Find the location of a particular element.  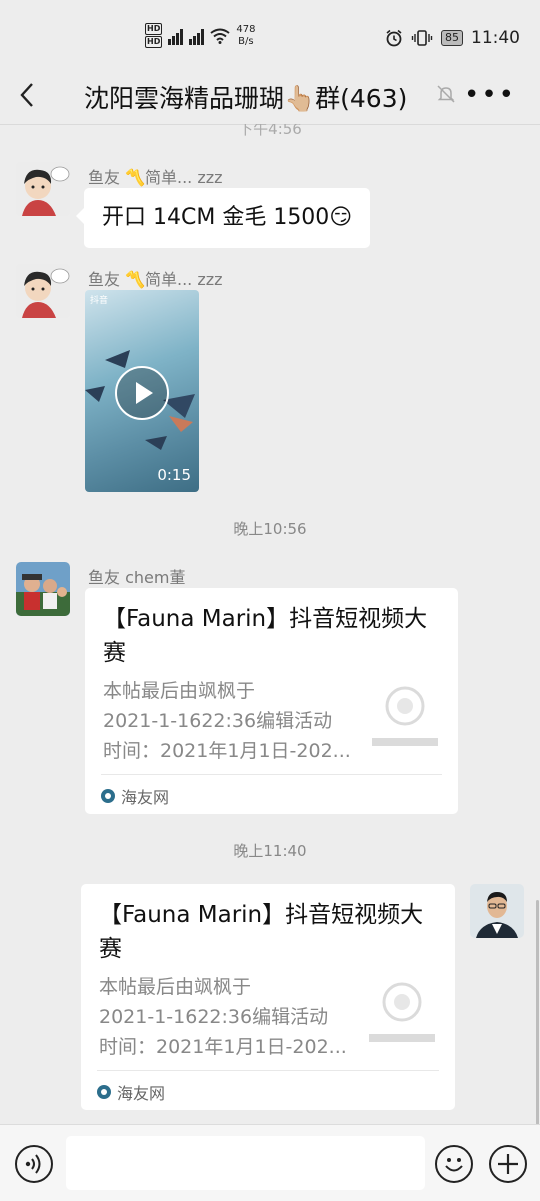

network-speed: 478 B/s is located at coordinates (245, 36).